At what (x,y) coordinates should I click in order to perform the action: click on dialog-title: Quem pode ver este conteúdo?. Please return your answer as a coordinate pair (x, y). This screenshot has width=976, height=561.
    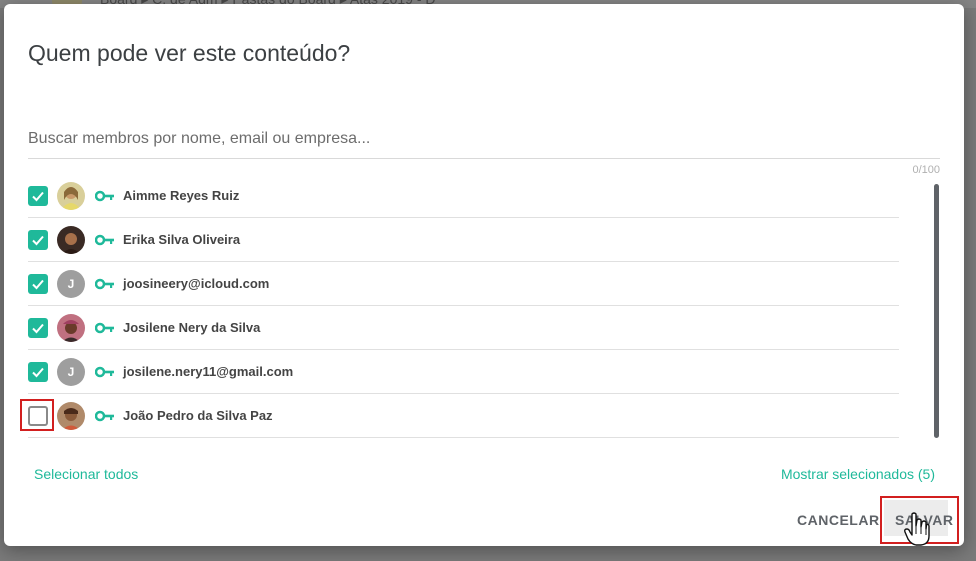
    Looking at the image, I should click on (189, 53).